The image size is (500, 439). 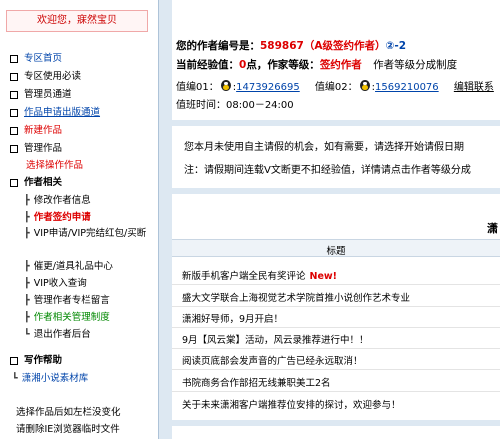 I want to click on sidebar-item-label: 管理作品, so click(x=43, y=148).